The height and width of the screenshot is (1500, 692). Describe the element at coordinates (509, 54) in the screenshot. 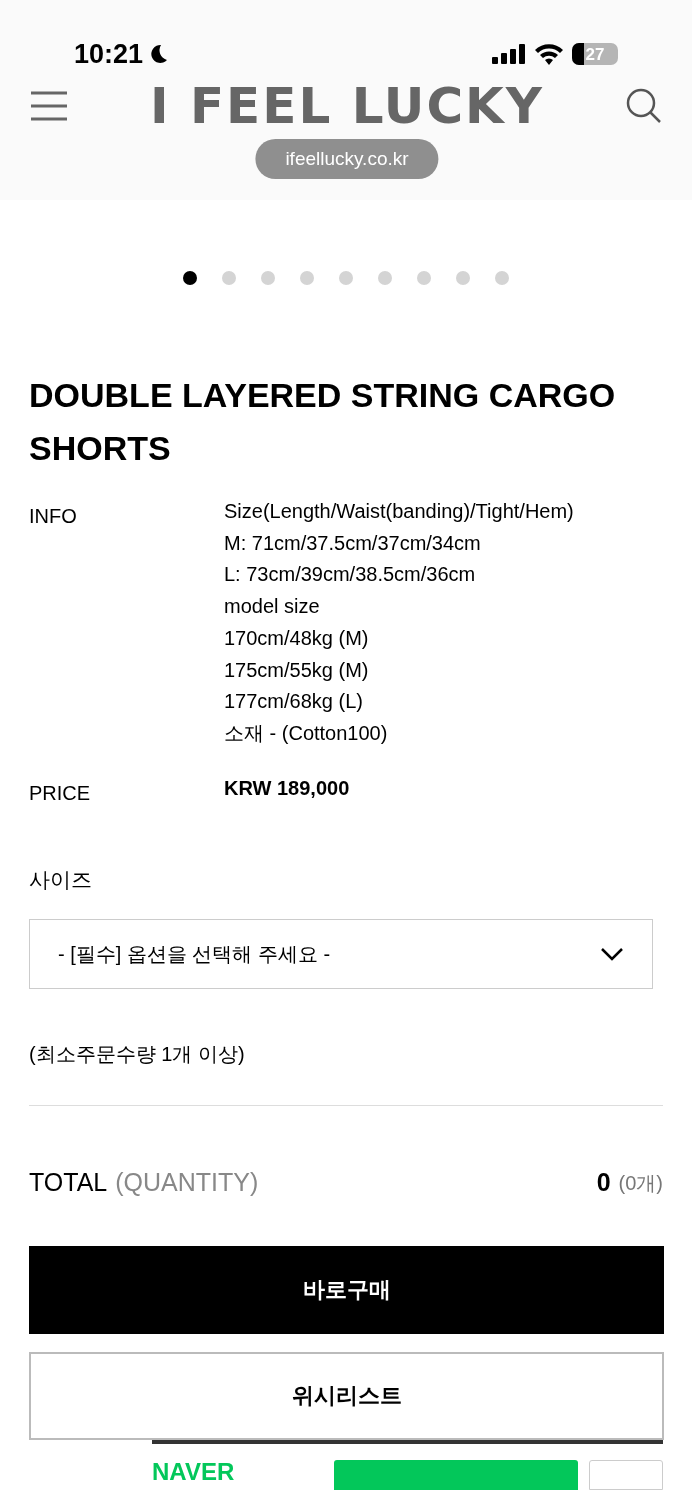

I see `signal-icon` at that location.